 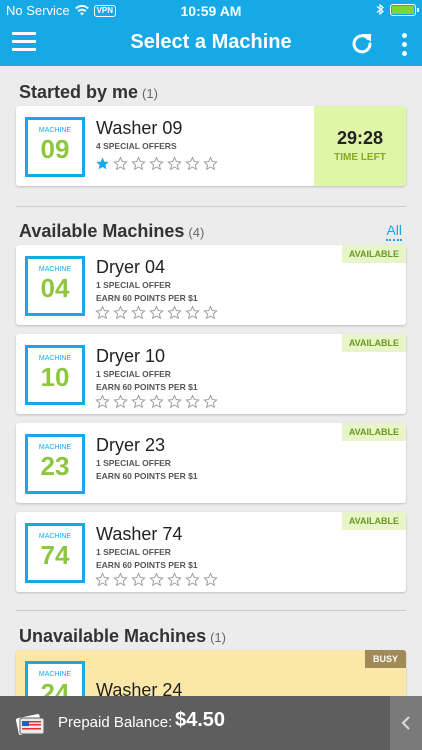 What do you see at coordinates (139, 534) in the screenshot?
I see `machine-name: Washer 74` at bounding box center [139, 534].